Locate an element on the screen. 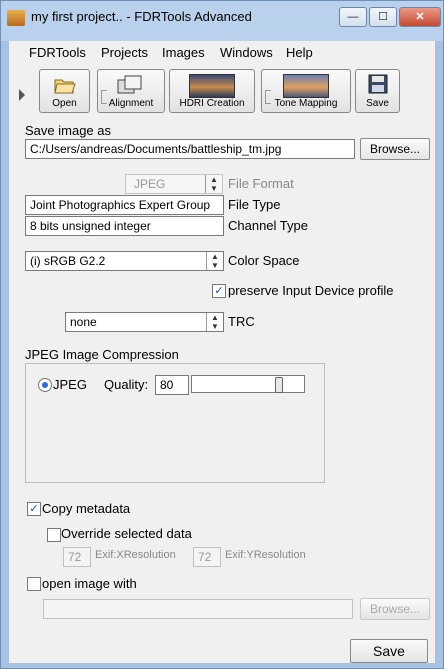 Image resolution: width=444 pixels, height=669 pixels. open-with-label: open image with is located at coordinates (89, 583).